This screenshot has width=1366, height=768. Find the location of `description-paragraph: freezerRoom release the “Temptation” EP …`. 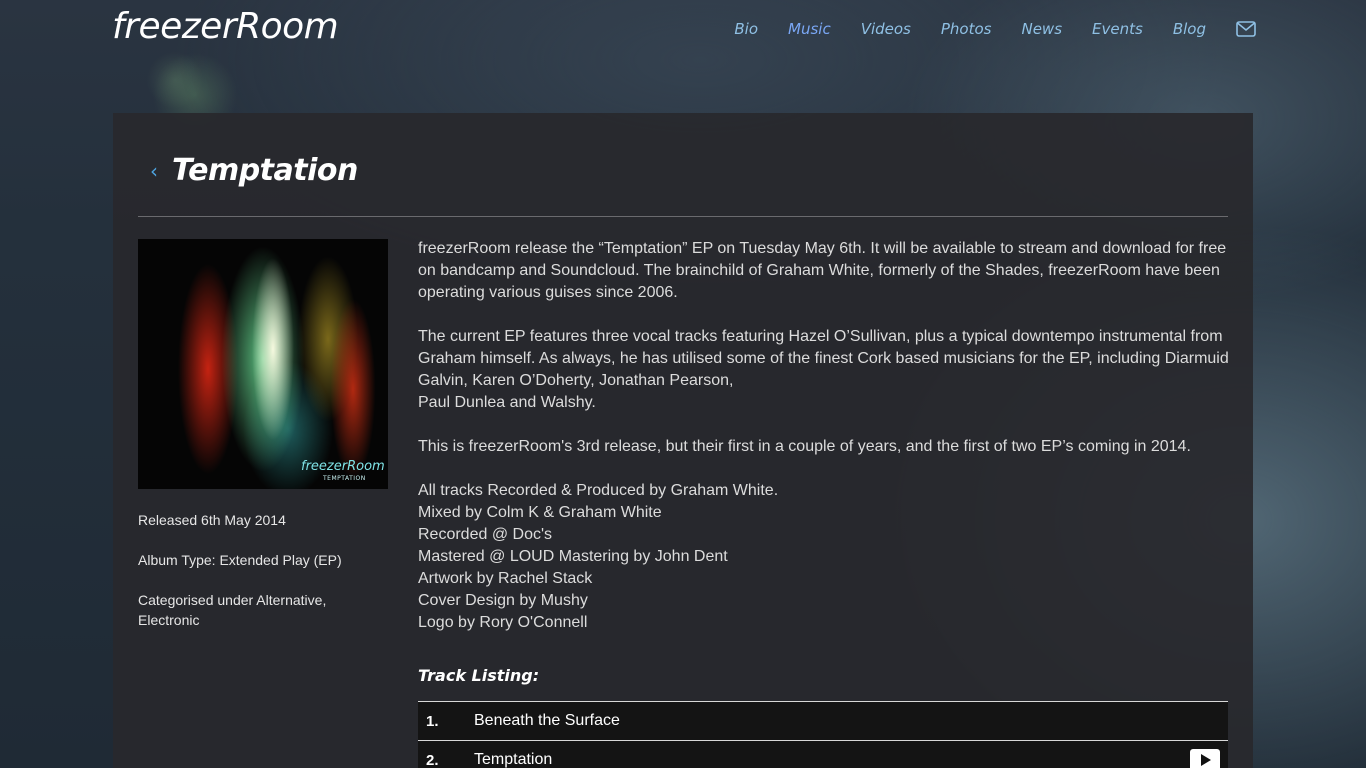

description-paragraph: freezerRoom release the “Temptation” EP … is located at coordinates (822, 270).